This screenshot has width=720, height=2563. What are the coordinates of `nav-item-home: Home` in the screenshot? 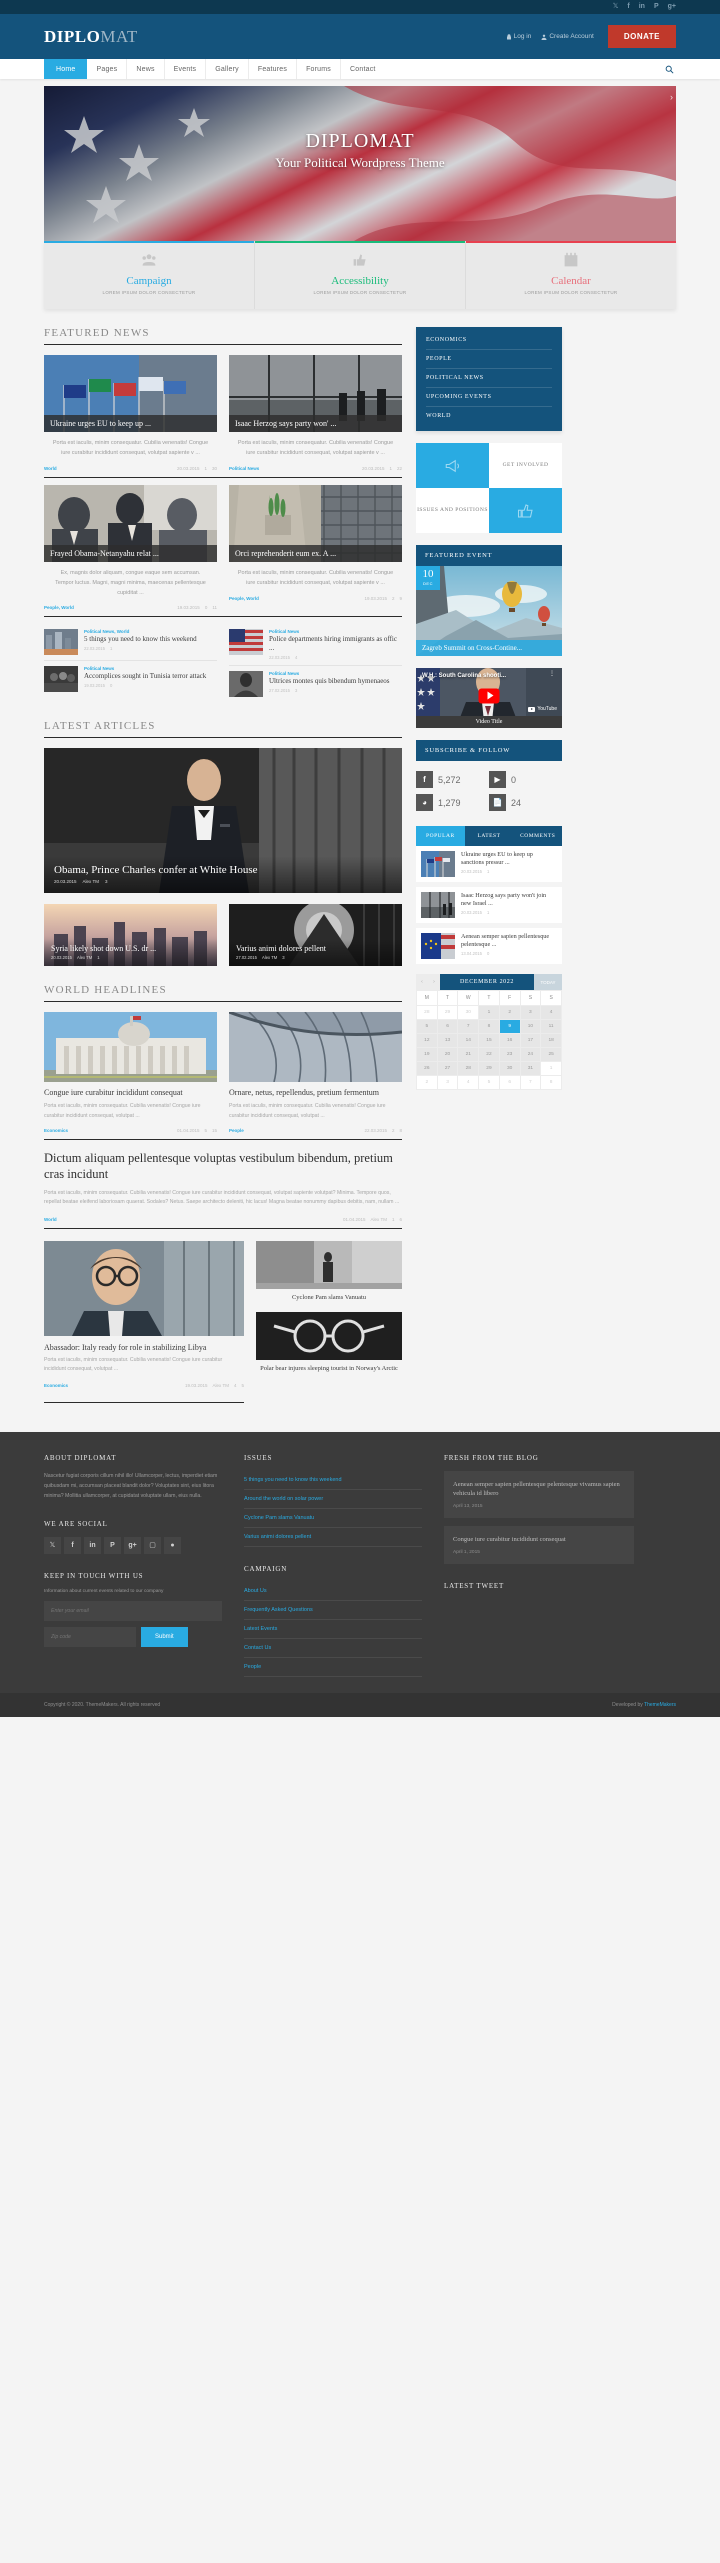 It's located at (66, 69).